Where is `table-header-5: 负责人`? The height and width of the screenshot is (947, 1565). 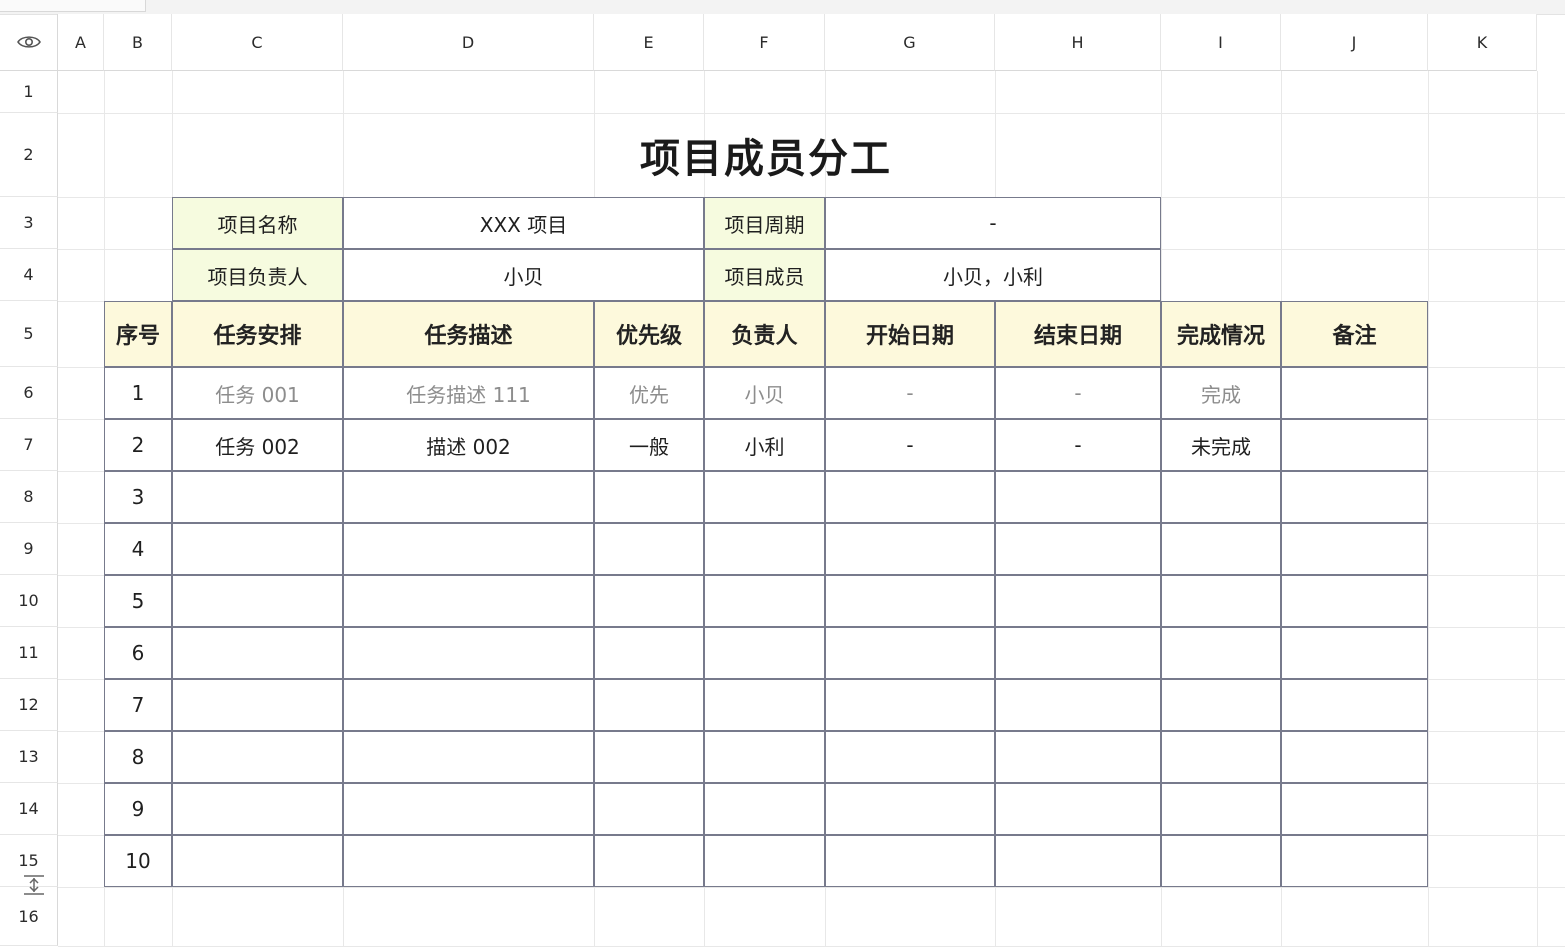 table-header-5: 负责人 is located at coordinates (764, 334).